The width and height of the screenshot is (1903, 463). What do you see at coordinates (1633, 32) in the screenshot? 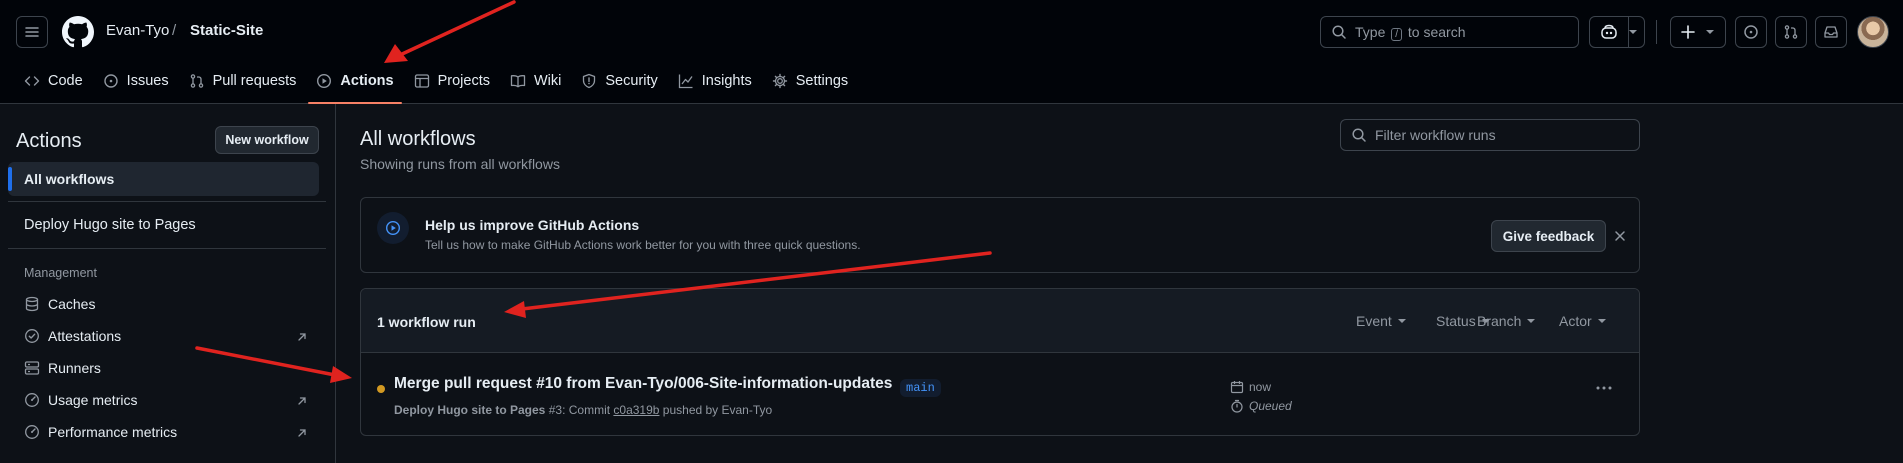
I see `copilot-chevron-down-icon` at bounding box center [1633, 32].